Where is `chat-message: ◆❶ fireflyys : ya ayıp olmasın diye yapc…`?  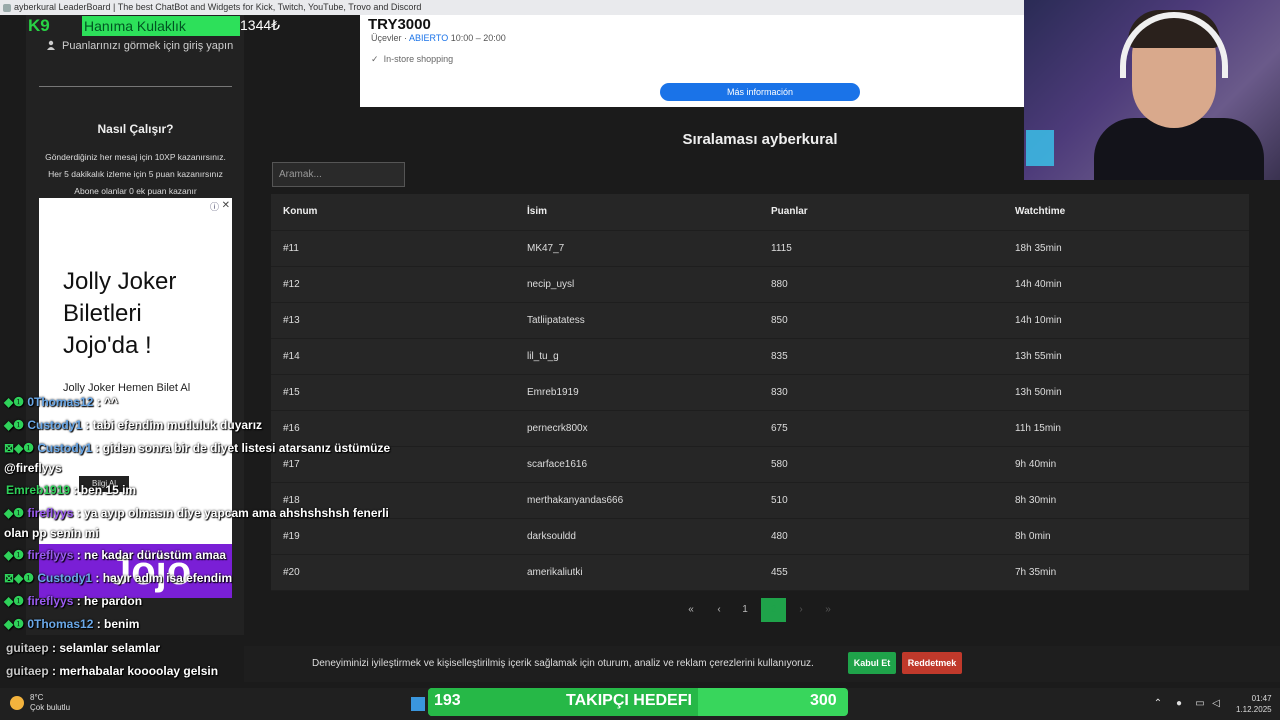 chat-message: ◆❶ fireflyys : ya ayıp olmasın diye yapc… is located at coordinates (196, 513).